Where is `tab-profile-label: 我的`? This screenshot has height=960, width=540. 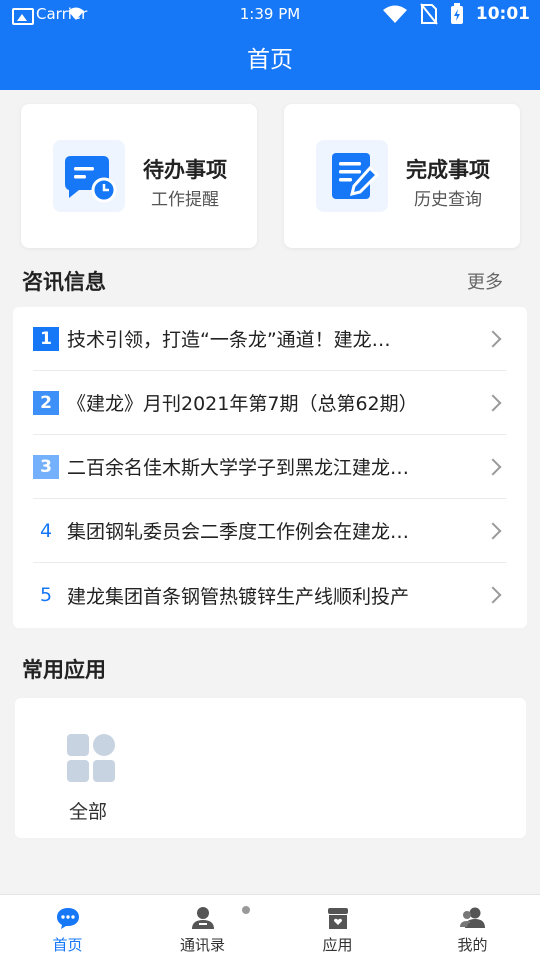 tab-profile-label: 我的 is located at coordinates (472, 945).